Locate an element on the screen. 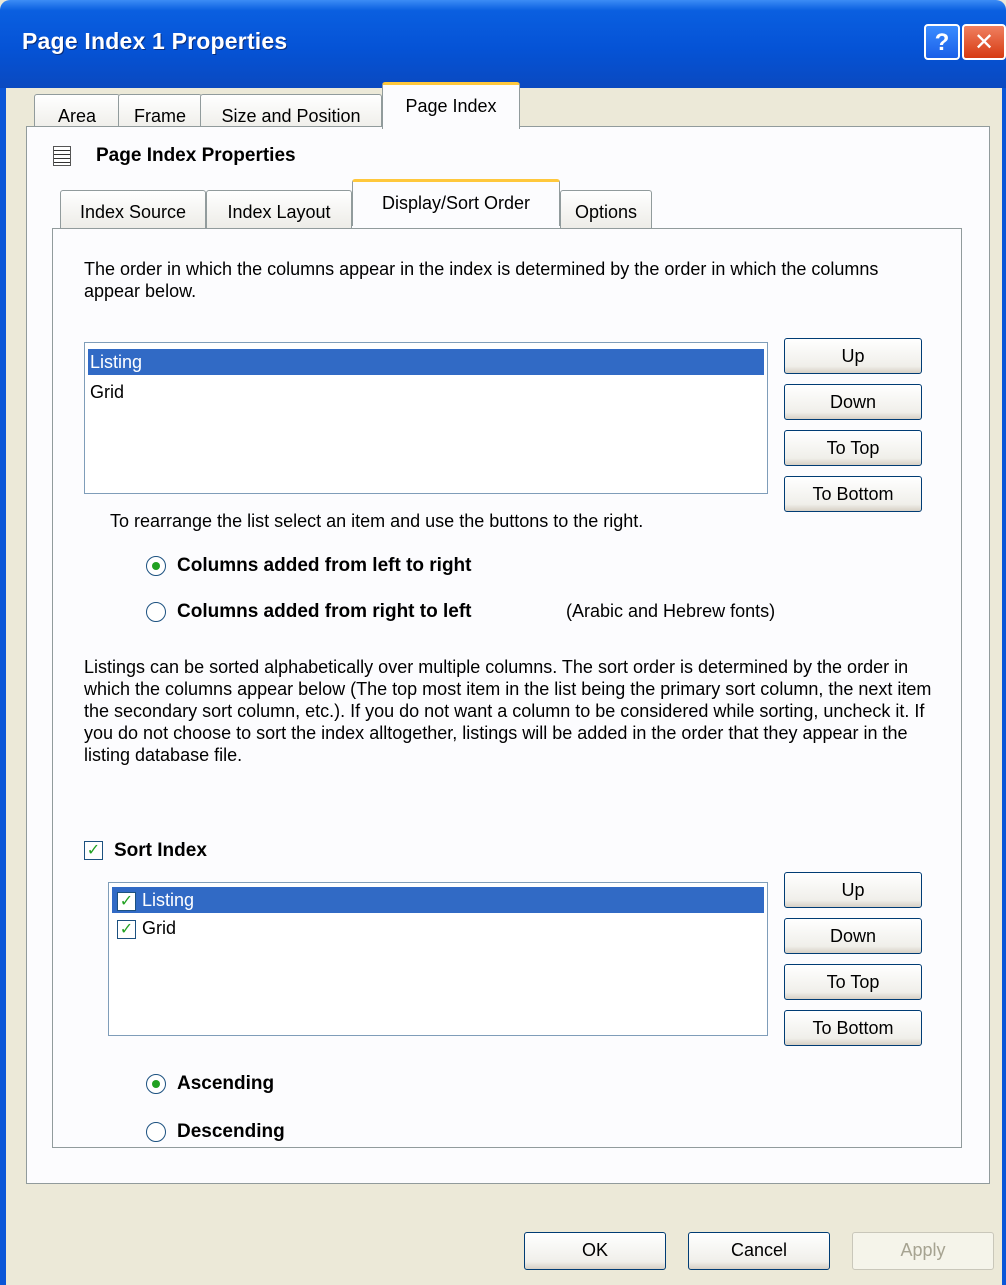 This screenshot has width=1006, height=1285. list-item-label: Grid is located at coordinates (159, 928).